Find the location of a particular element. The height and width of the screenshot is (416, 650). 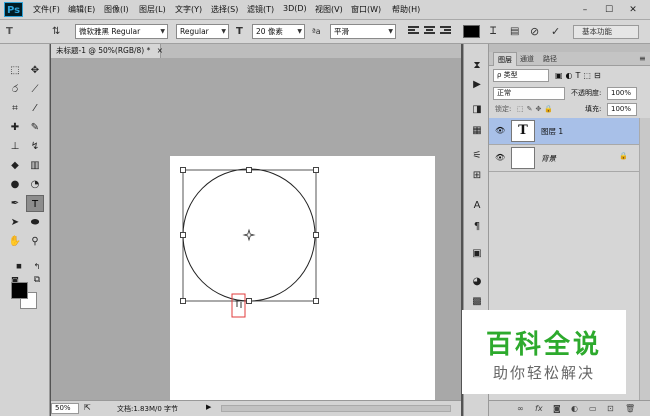

menu-image: 图像(I) is located at coordinates (116, 9).